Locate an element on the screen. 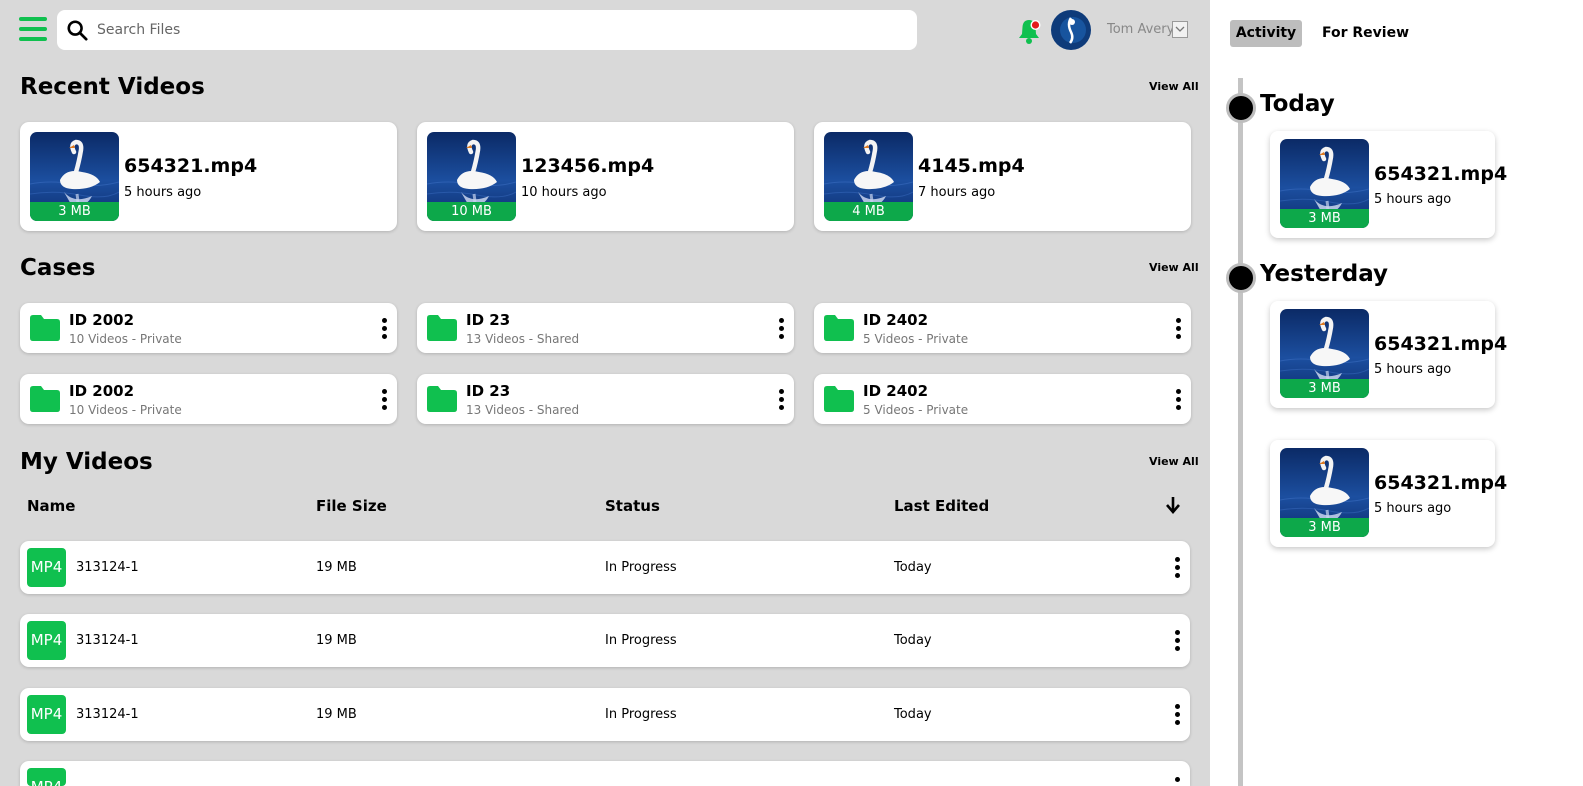  recent-video-card: 4 MB 4145.mp4 7 hours ago is located at coordinates (1002, 176).